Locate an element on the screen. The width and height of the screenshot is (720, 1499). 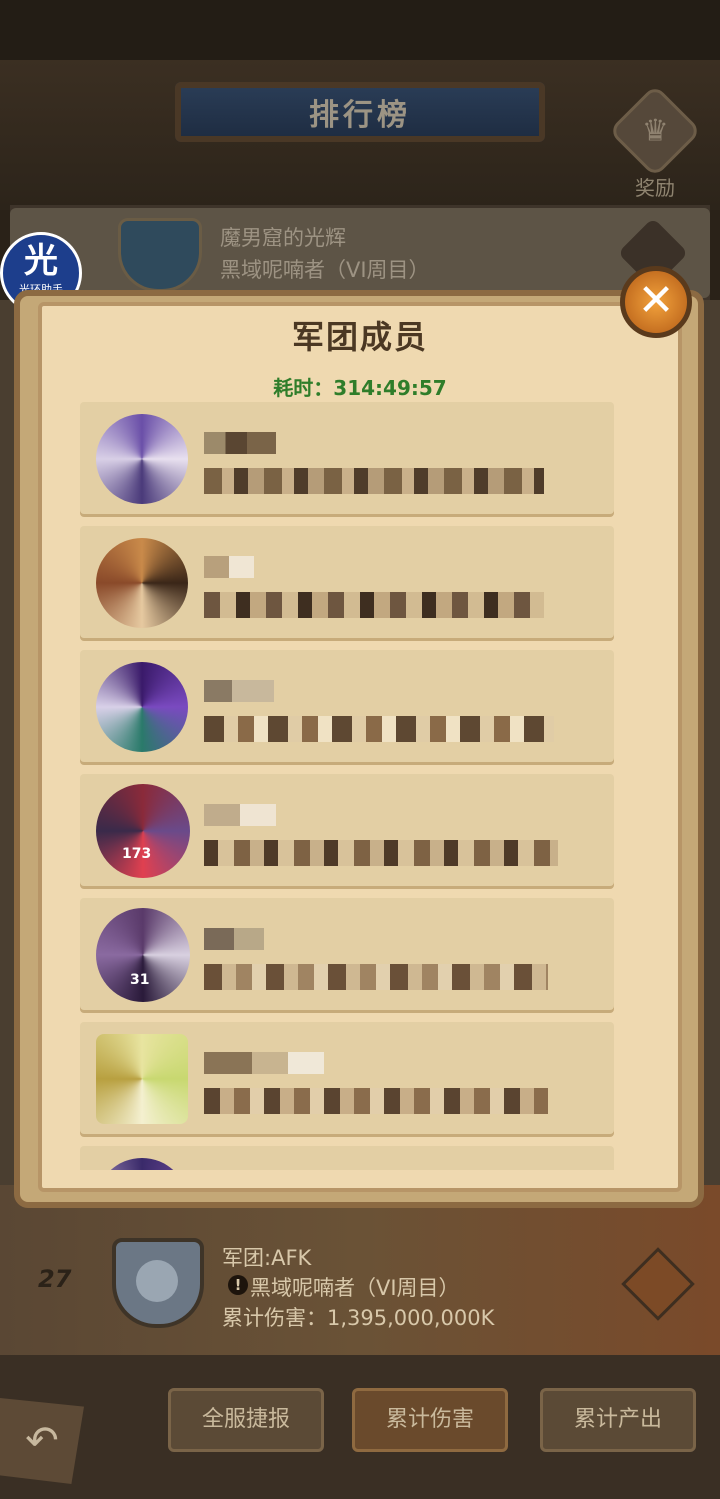
status-area is located at coordinates (360, 30).